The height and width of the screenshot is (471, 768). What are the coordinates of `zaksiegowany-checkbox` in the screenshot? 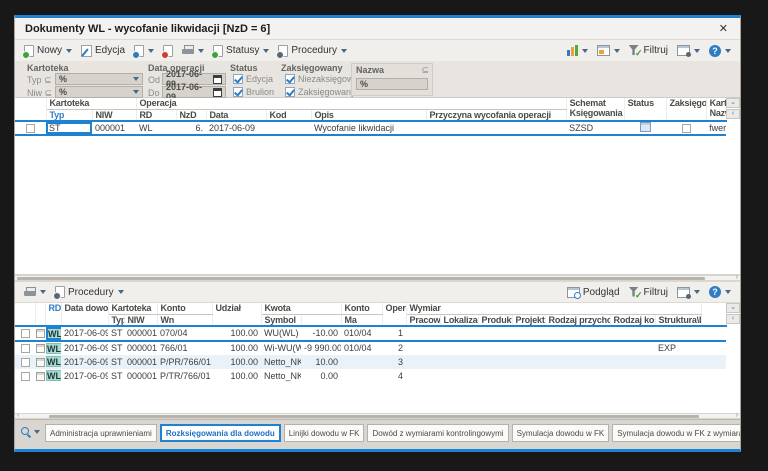 It's located at (686, 128).